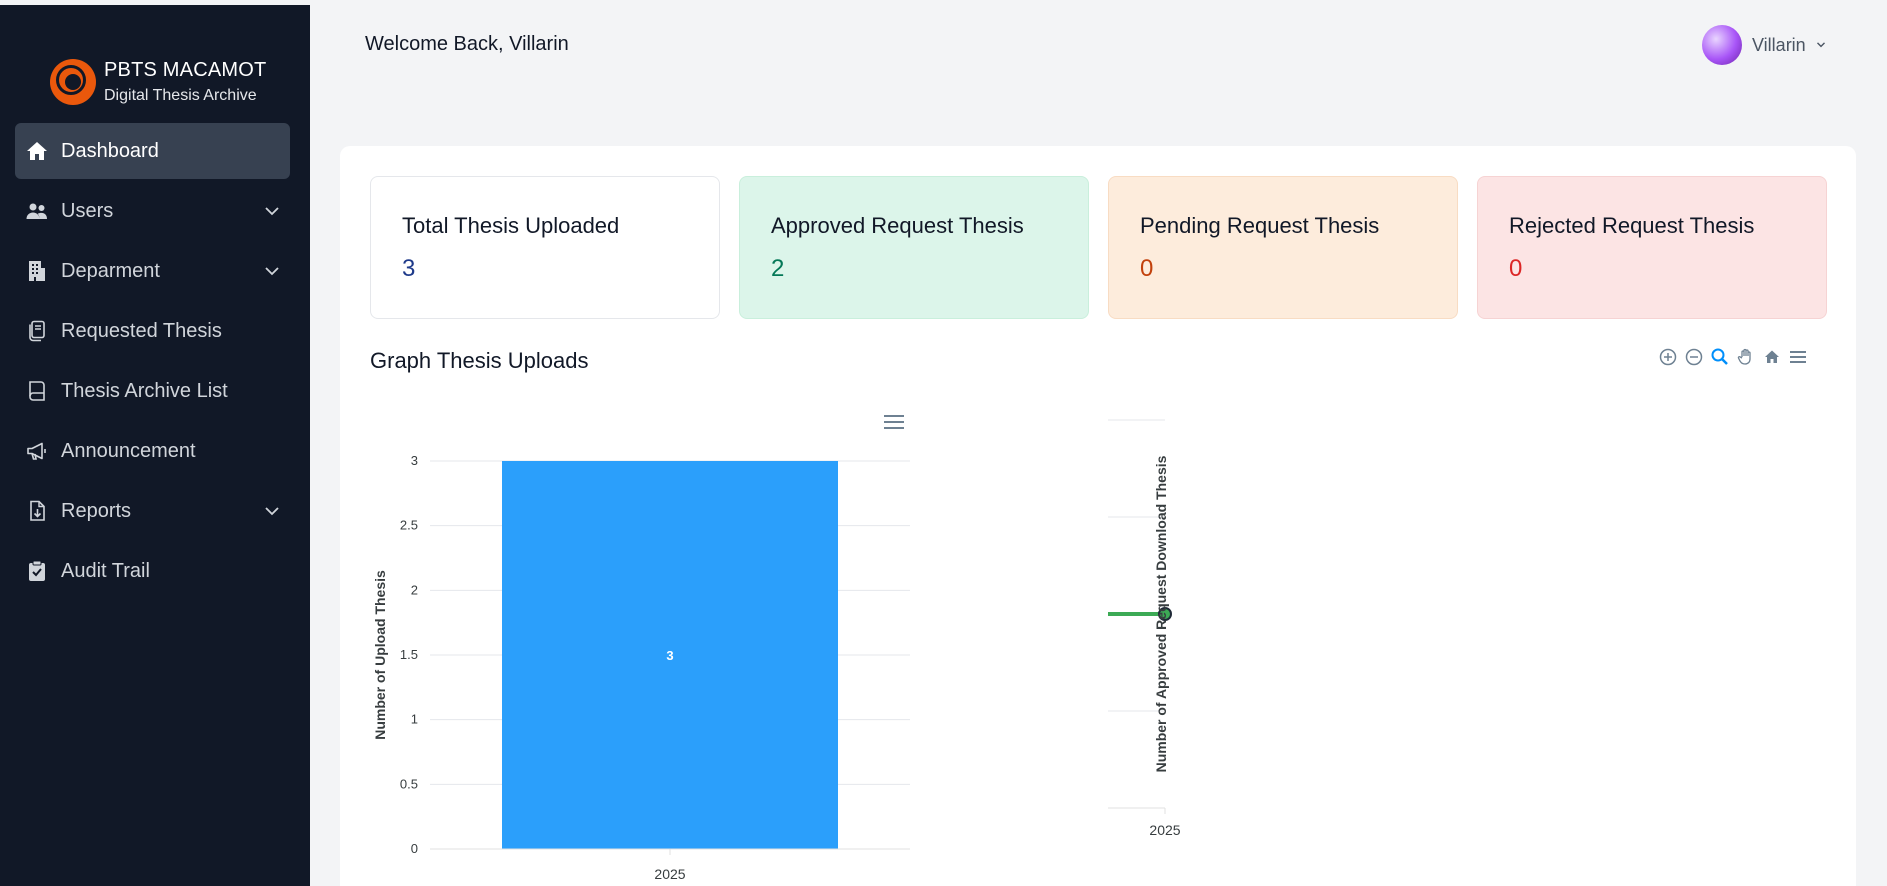 Image resolution: width=1887 pixels, height=886 pixels. I want to click on y-tick-label: 1.5, so click(409, 654).